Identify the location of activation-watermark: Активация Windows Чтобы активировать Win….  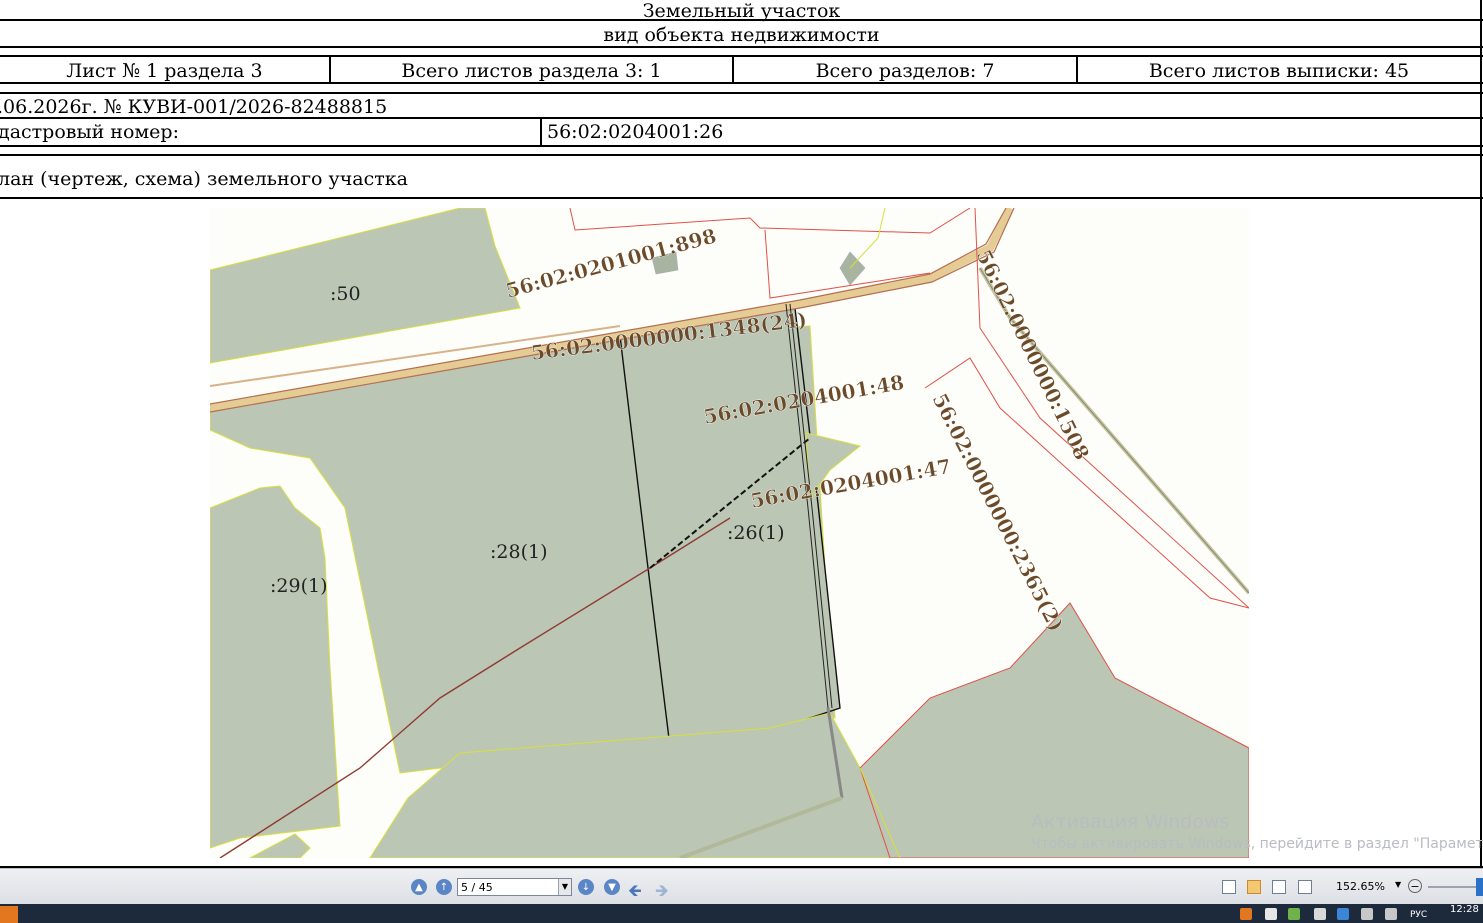
(1257, 832).